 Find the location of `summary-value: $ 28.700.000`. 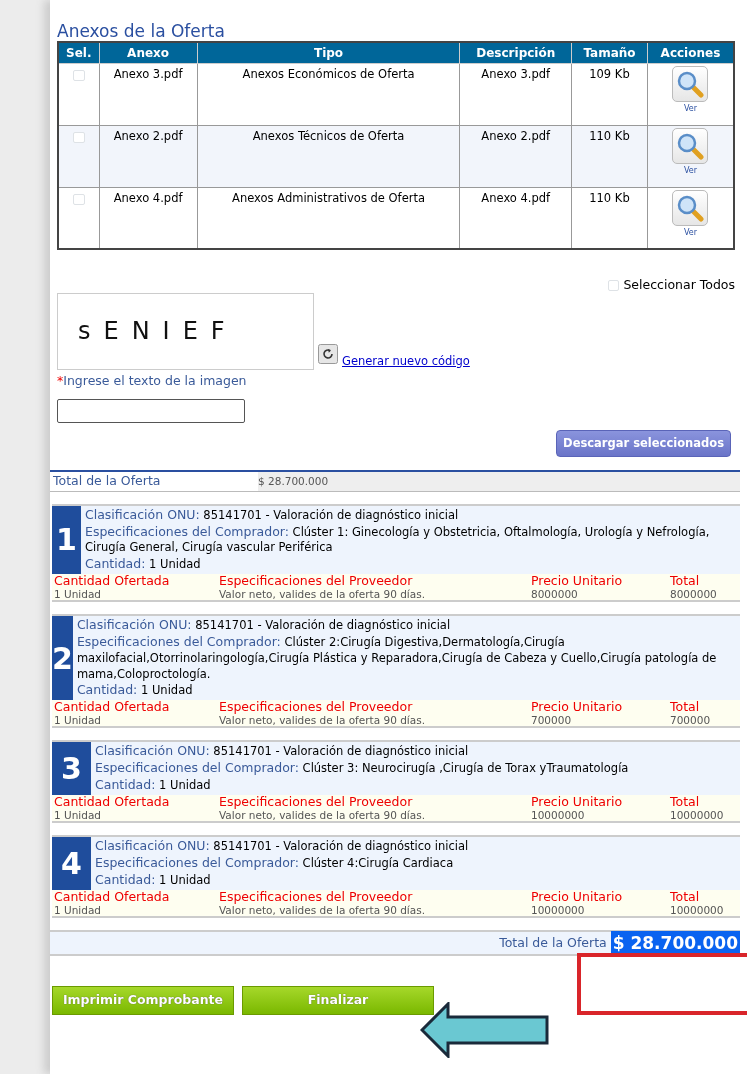

summary-value: $ 28.700.000 is located at coordinates (499, 481).